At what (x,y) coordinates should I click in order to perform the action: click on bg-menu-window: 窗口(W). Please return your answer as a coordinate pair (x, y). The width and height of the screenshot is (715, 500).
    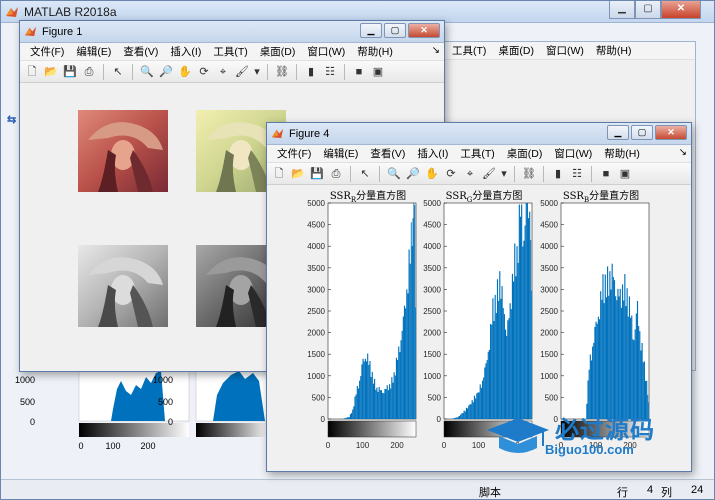
    Looking at the image, I should click on (565, 50).